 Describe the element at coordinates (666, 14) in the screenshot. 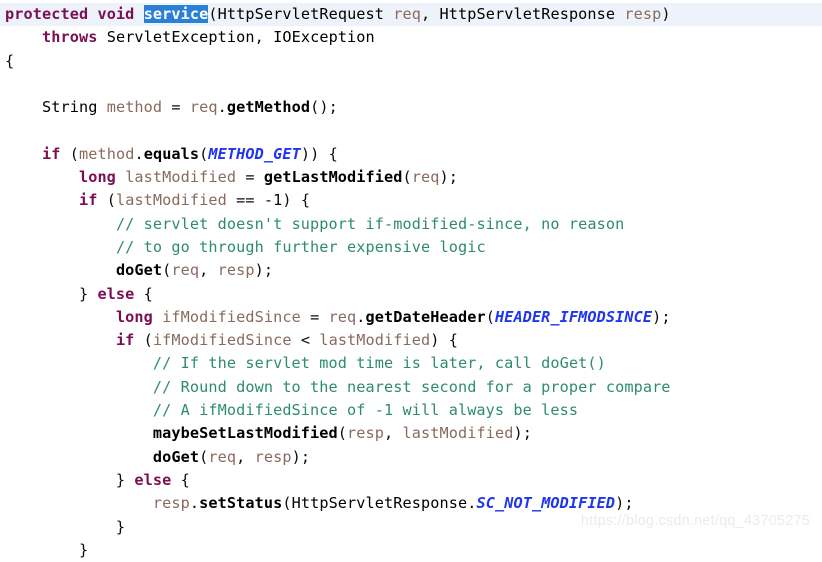

I see `code-token-punc: )` at that location.